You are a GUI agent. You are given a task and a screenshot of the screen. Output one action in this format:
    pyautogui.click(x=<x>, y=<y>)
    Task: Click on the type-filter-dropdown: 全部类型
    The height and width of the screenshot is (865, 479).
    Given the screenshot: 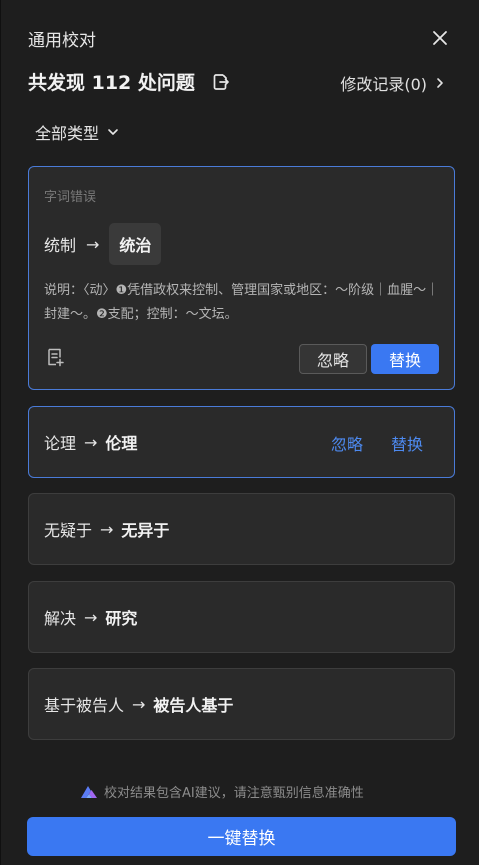 What is the action you would take?
    pyautogui.click(x=77, y=132)
    